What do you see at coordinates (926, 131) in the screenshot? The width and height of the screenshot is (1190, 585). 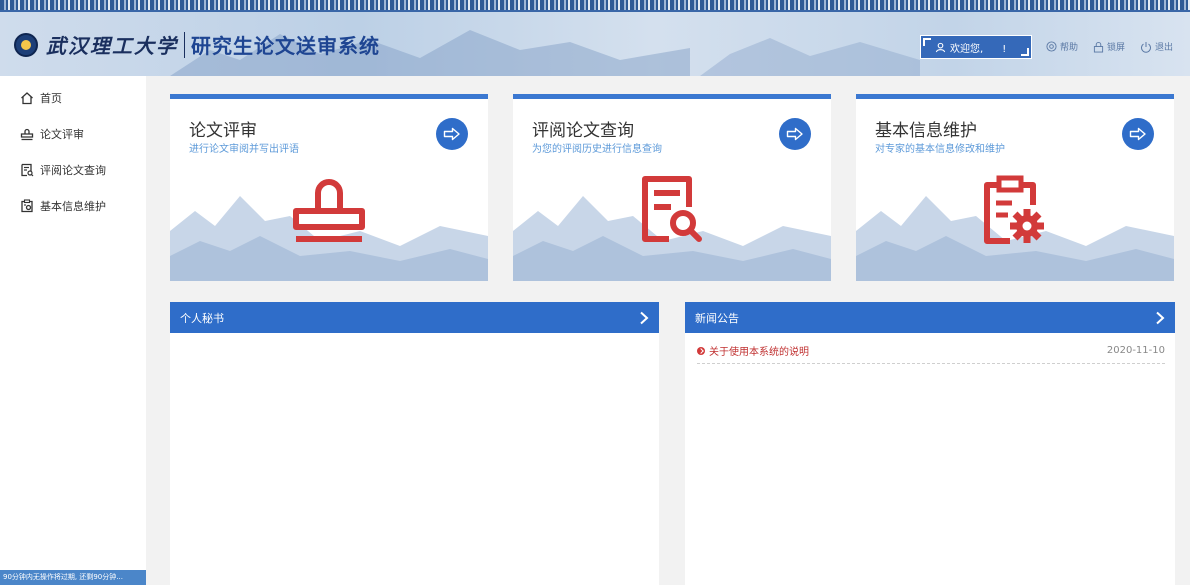 I see `card-title: 基本信息维护` at bounding box center [926, 131].